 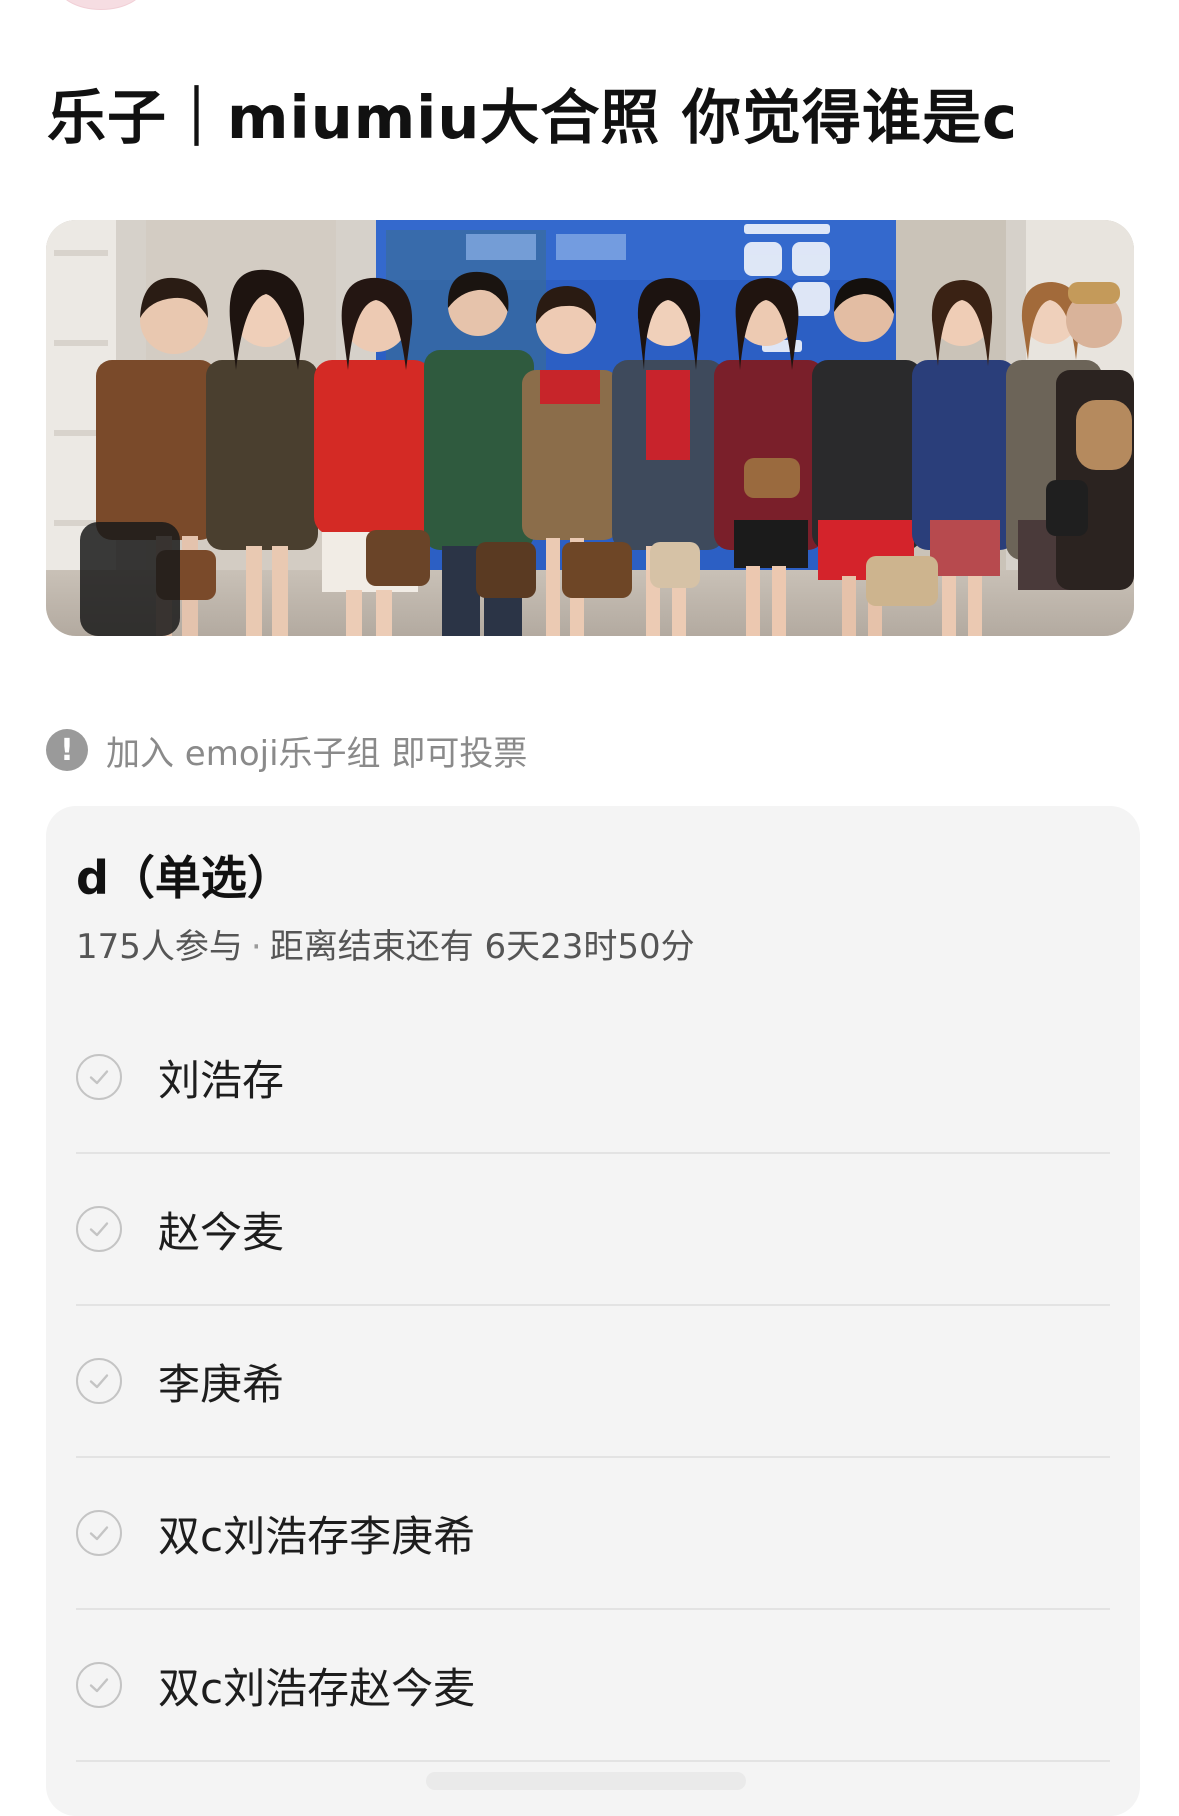 I want to click on poll-option: 刘浩存, so click(x=593, y=1078).